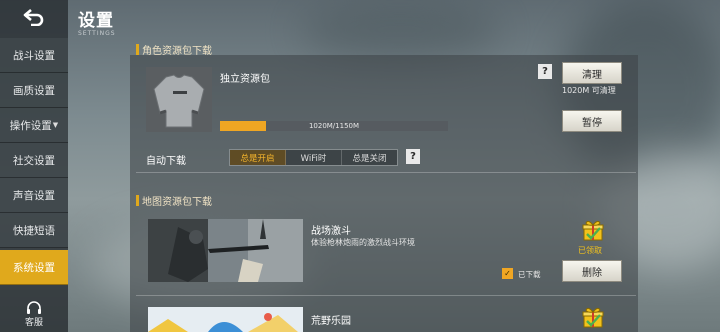 The height and width of the screenshot is (332, 720). I want to click on pack-name: 独立资源包, so click(245, 79).